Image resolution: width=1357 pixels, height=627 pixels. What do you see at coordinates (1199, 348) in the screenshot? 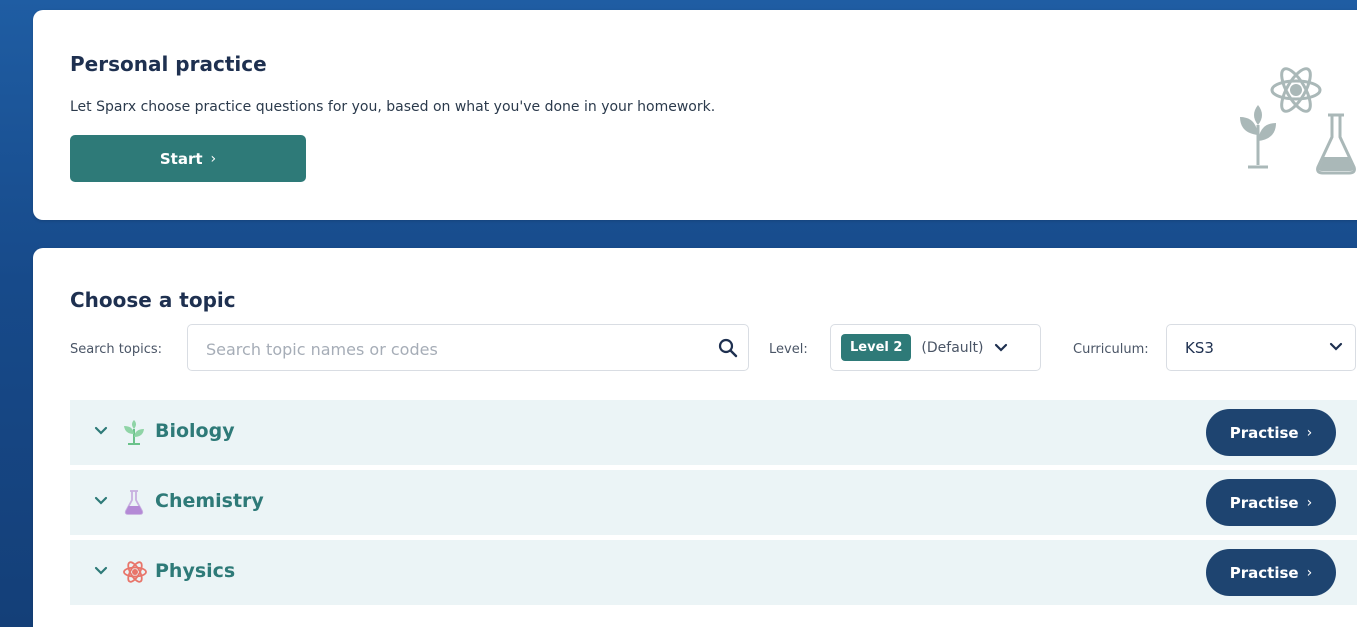
I see `curriculum-value: KS3` at bounding box center [1199, 348].